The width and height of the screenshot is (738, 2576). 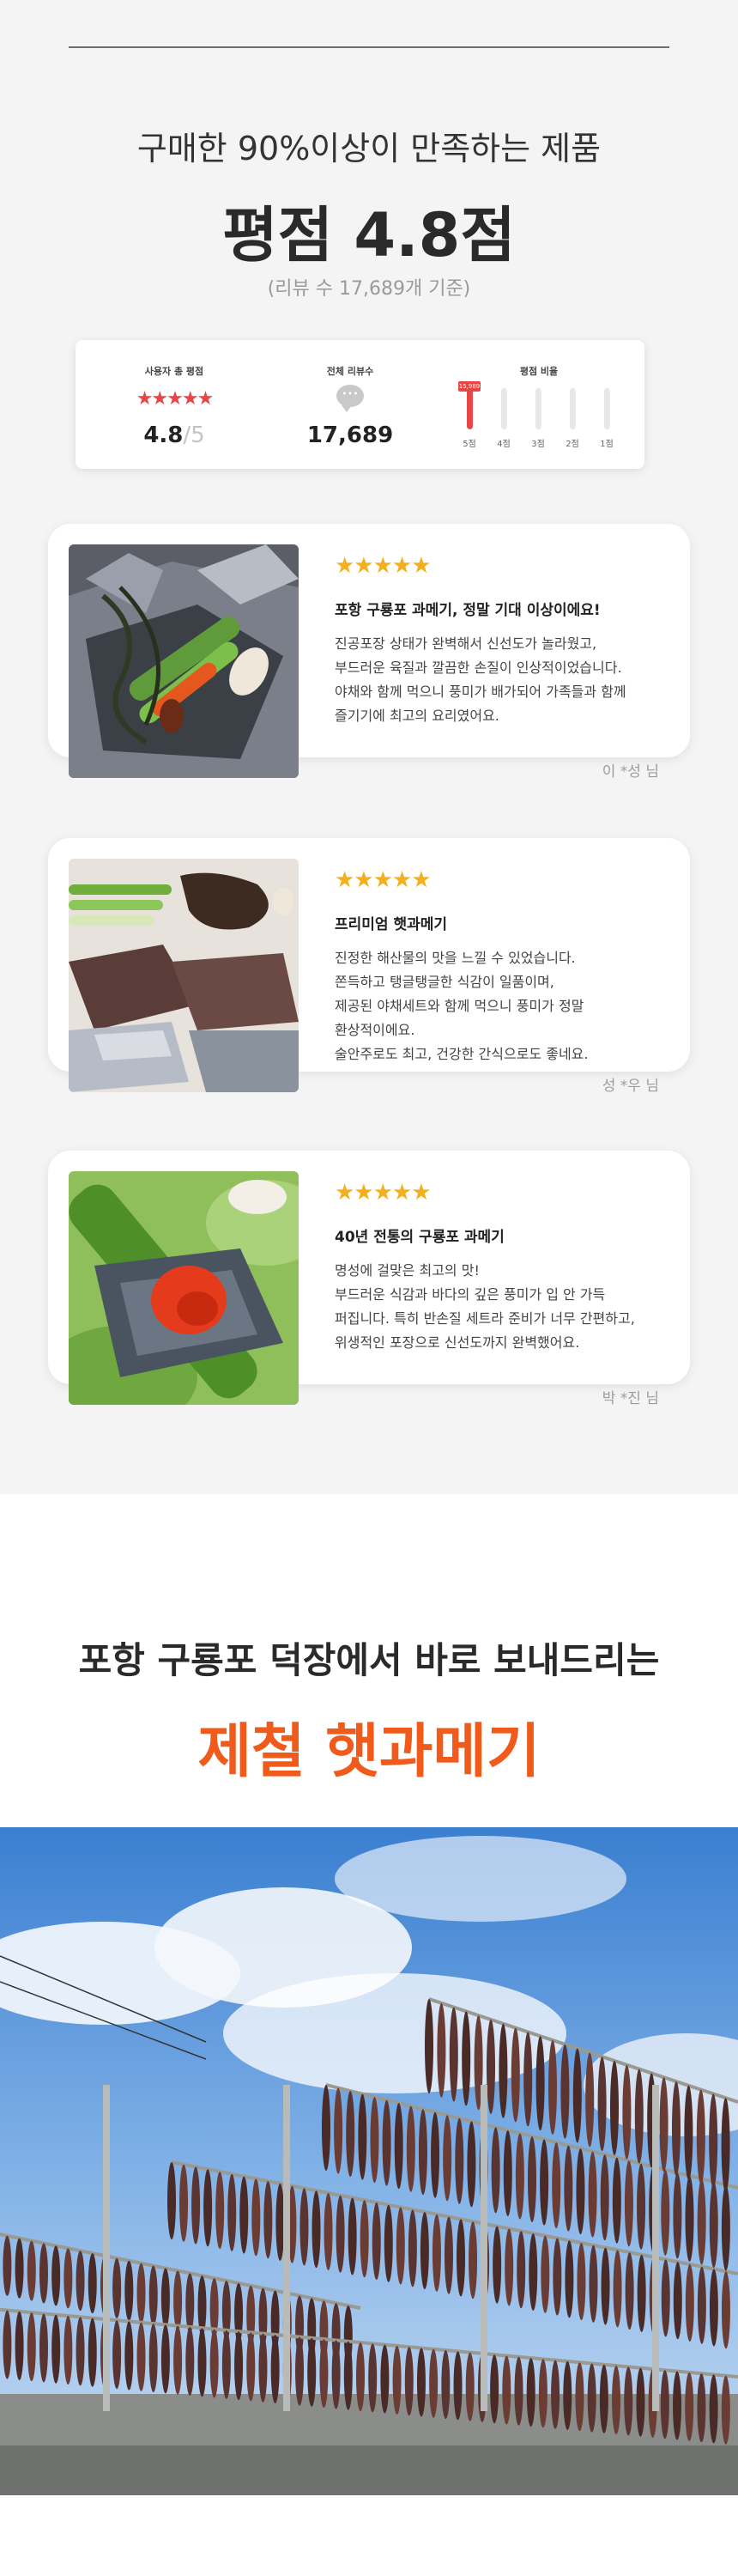 What do you see at coordinates (350, 371) in the screenshot?
I see `review-total-label: 전체 리뷰수` at bounding box center [350, 371].